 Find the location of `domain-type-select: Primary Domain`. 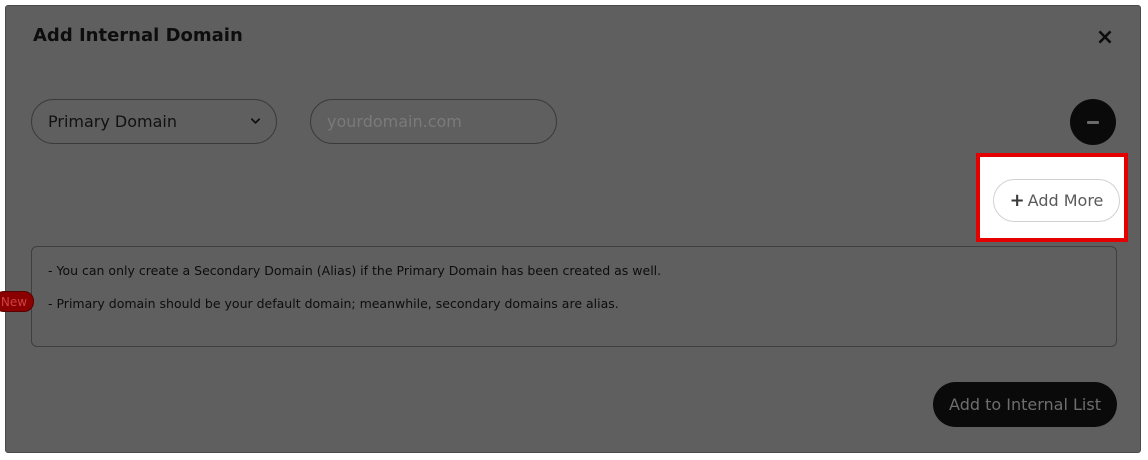

domain-type-select: Primary Domain is located at coordinates (154, 121).